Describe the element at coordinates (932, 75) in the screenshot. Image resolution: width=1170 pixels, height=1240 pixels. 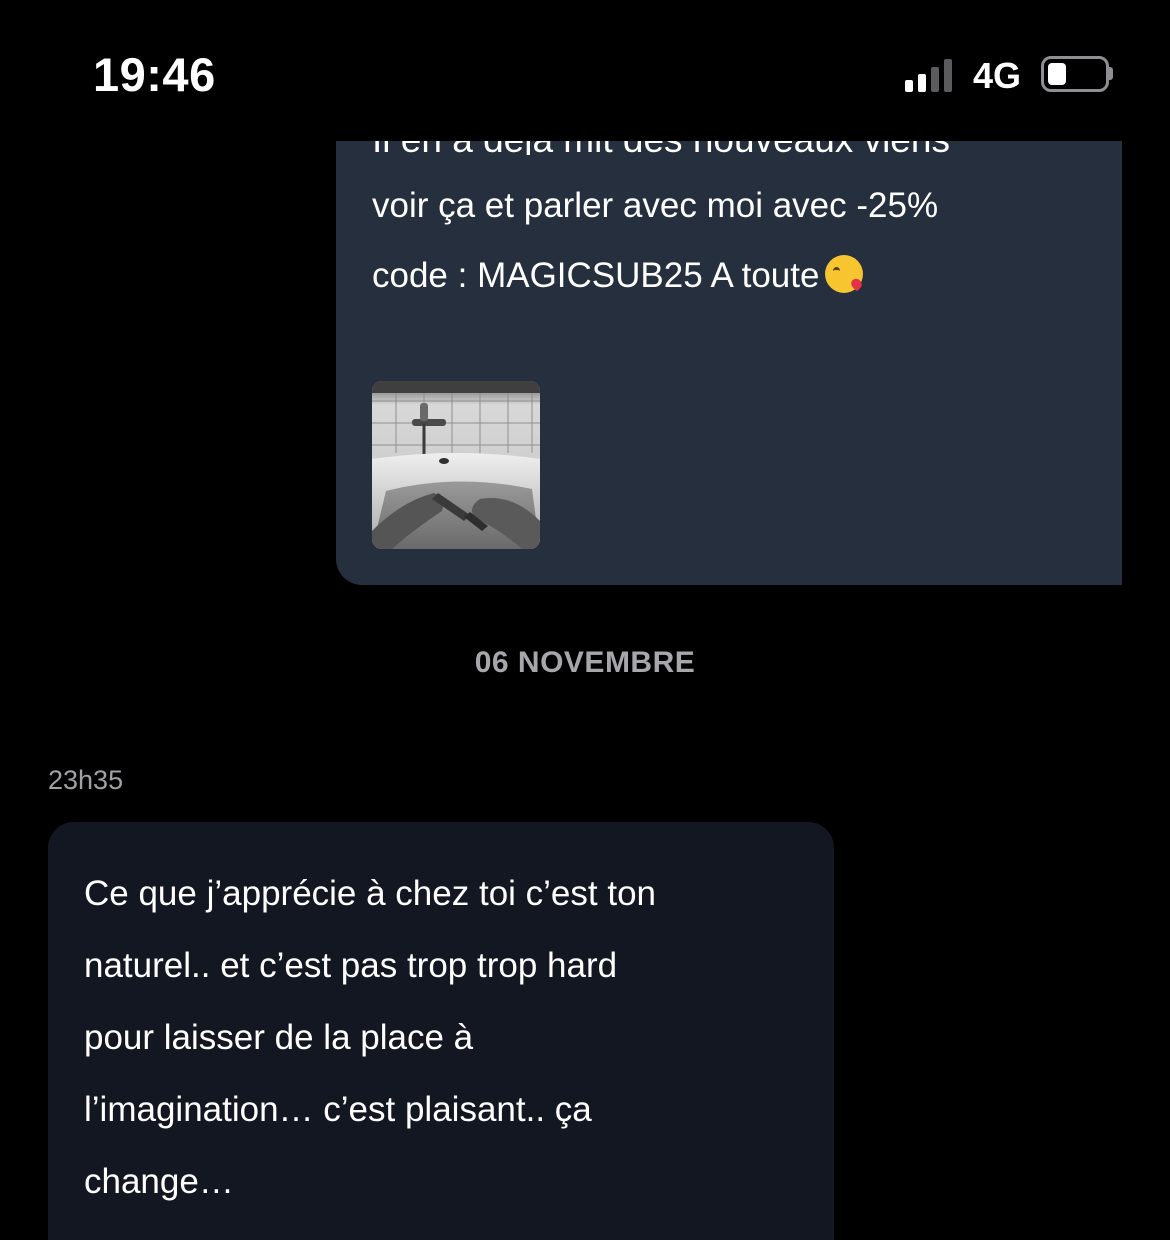
I see `cellular-signal-icon` at that location.